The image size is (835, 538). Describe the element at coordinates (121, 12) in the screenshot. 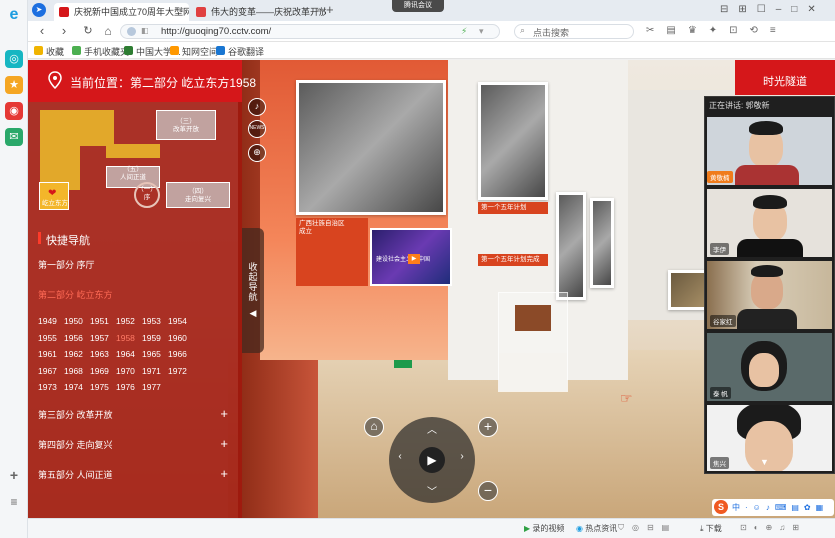

I see `tab-guoqing: 庆祝新中国成立70周年大型网… ×` at that location.